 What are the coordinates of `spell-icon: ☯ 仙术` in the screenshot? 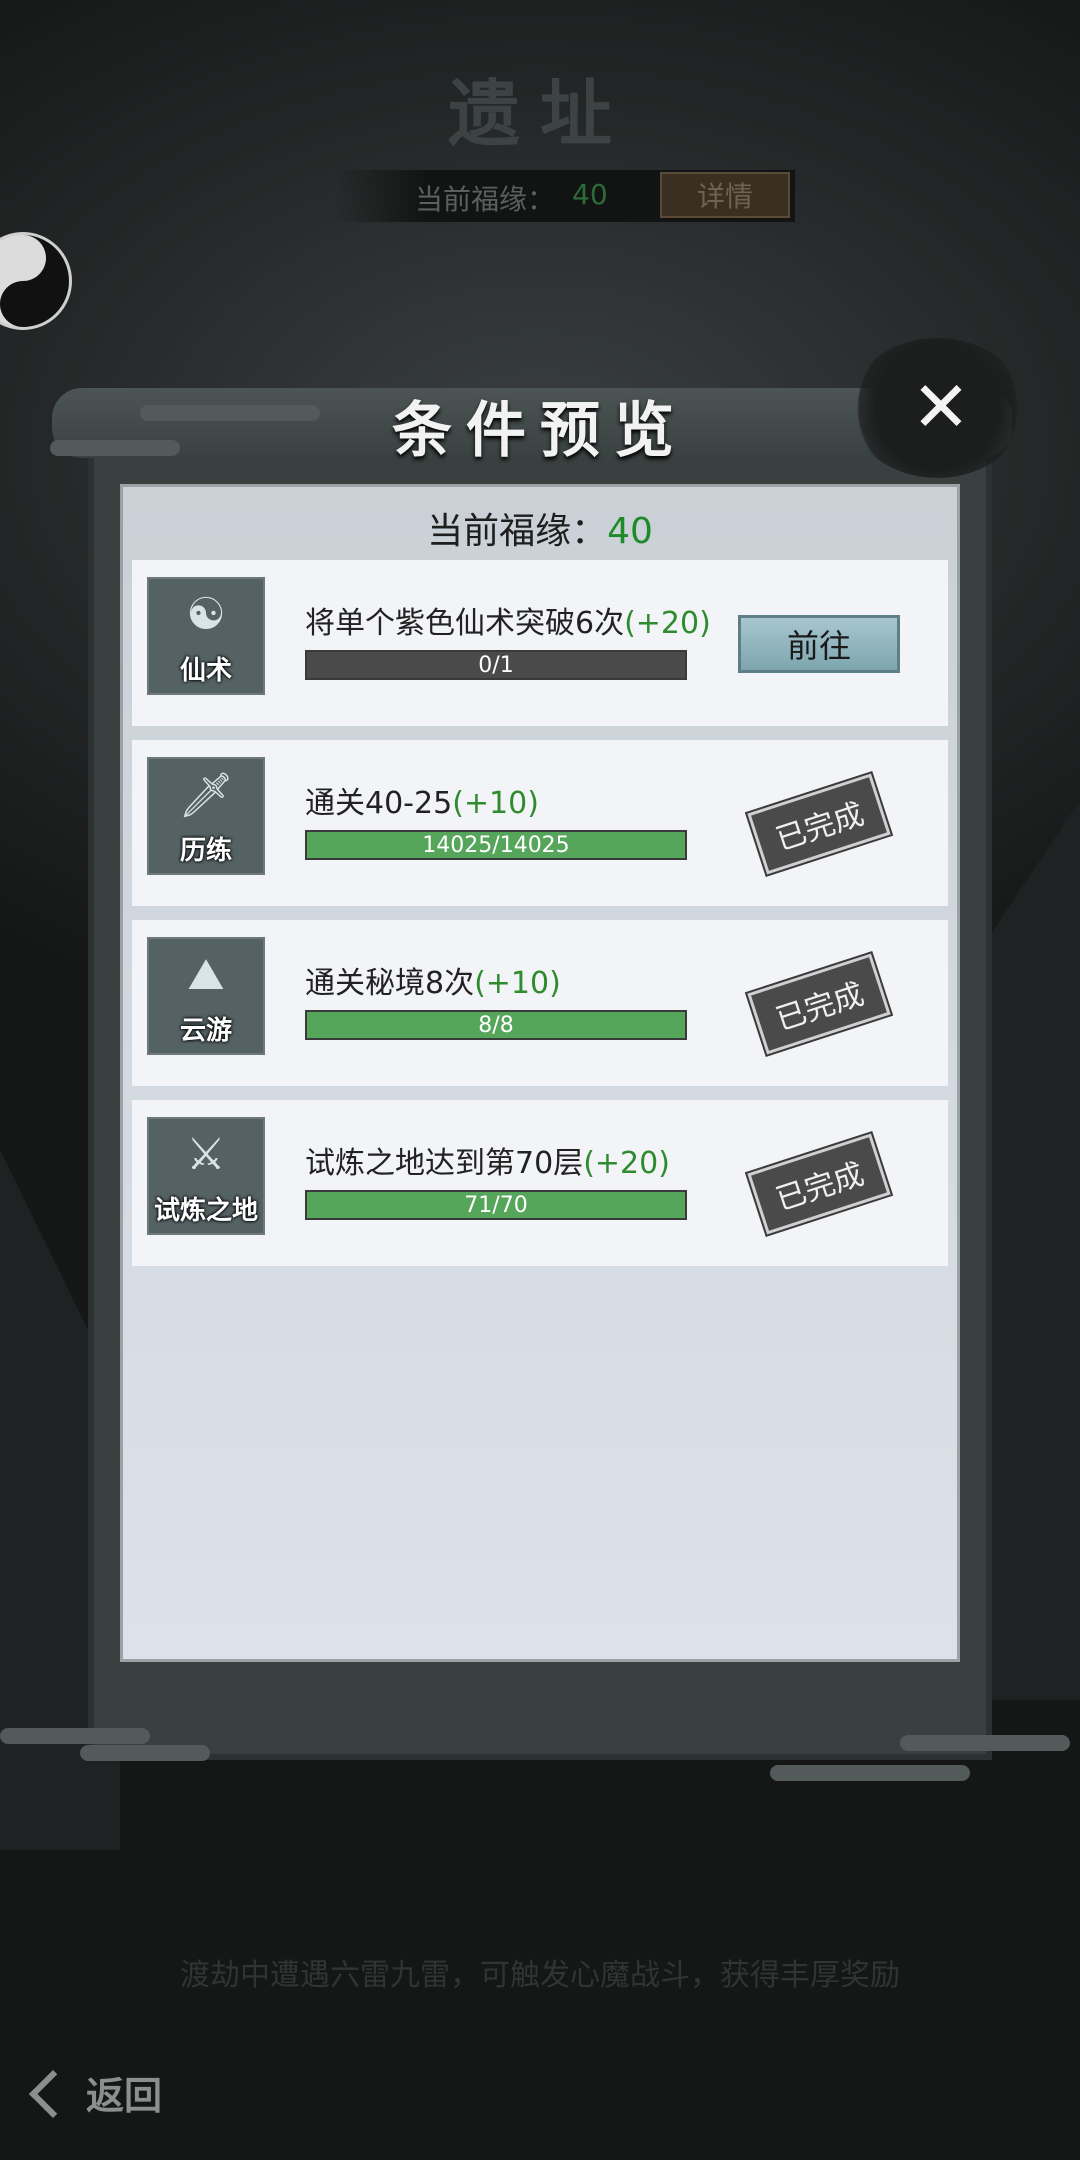 It's located at (206, 636).